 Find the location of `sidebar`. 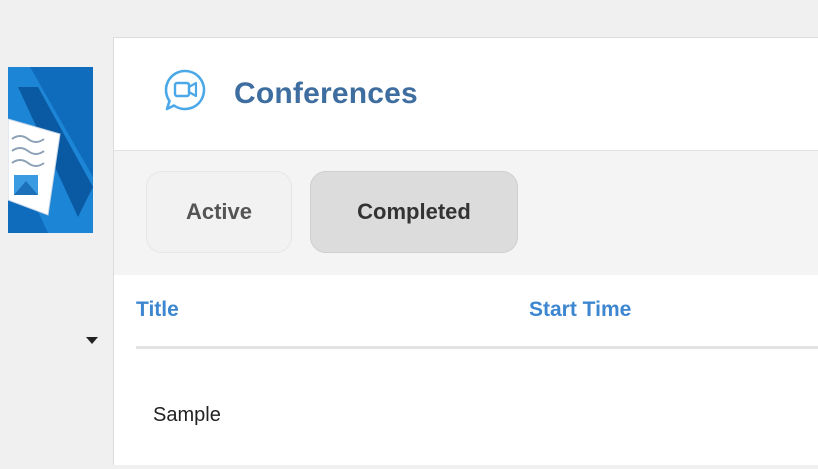

sidebar is located at coordinates (56, 232).